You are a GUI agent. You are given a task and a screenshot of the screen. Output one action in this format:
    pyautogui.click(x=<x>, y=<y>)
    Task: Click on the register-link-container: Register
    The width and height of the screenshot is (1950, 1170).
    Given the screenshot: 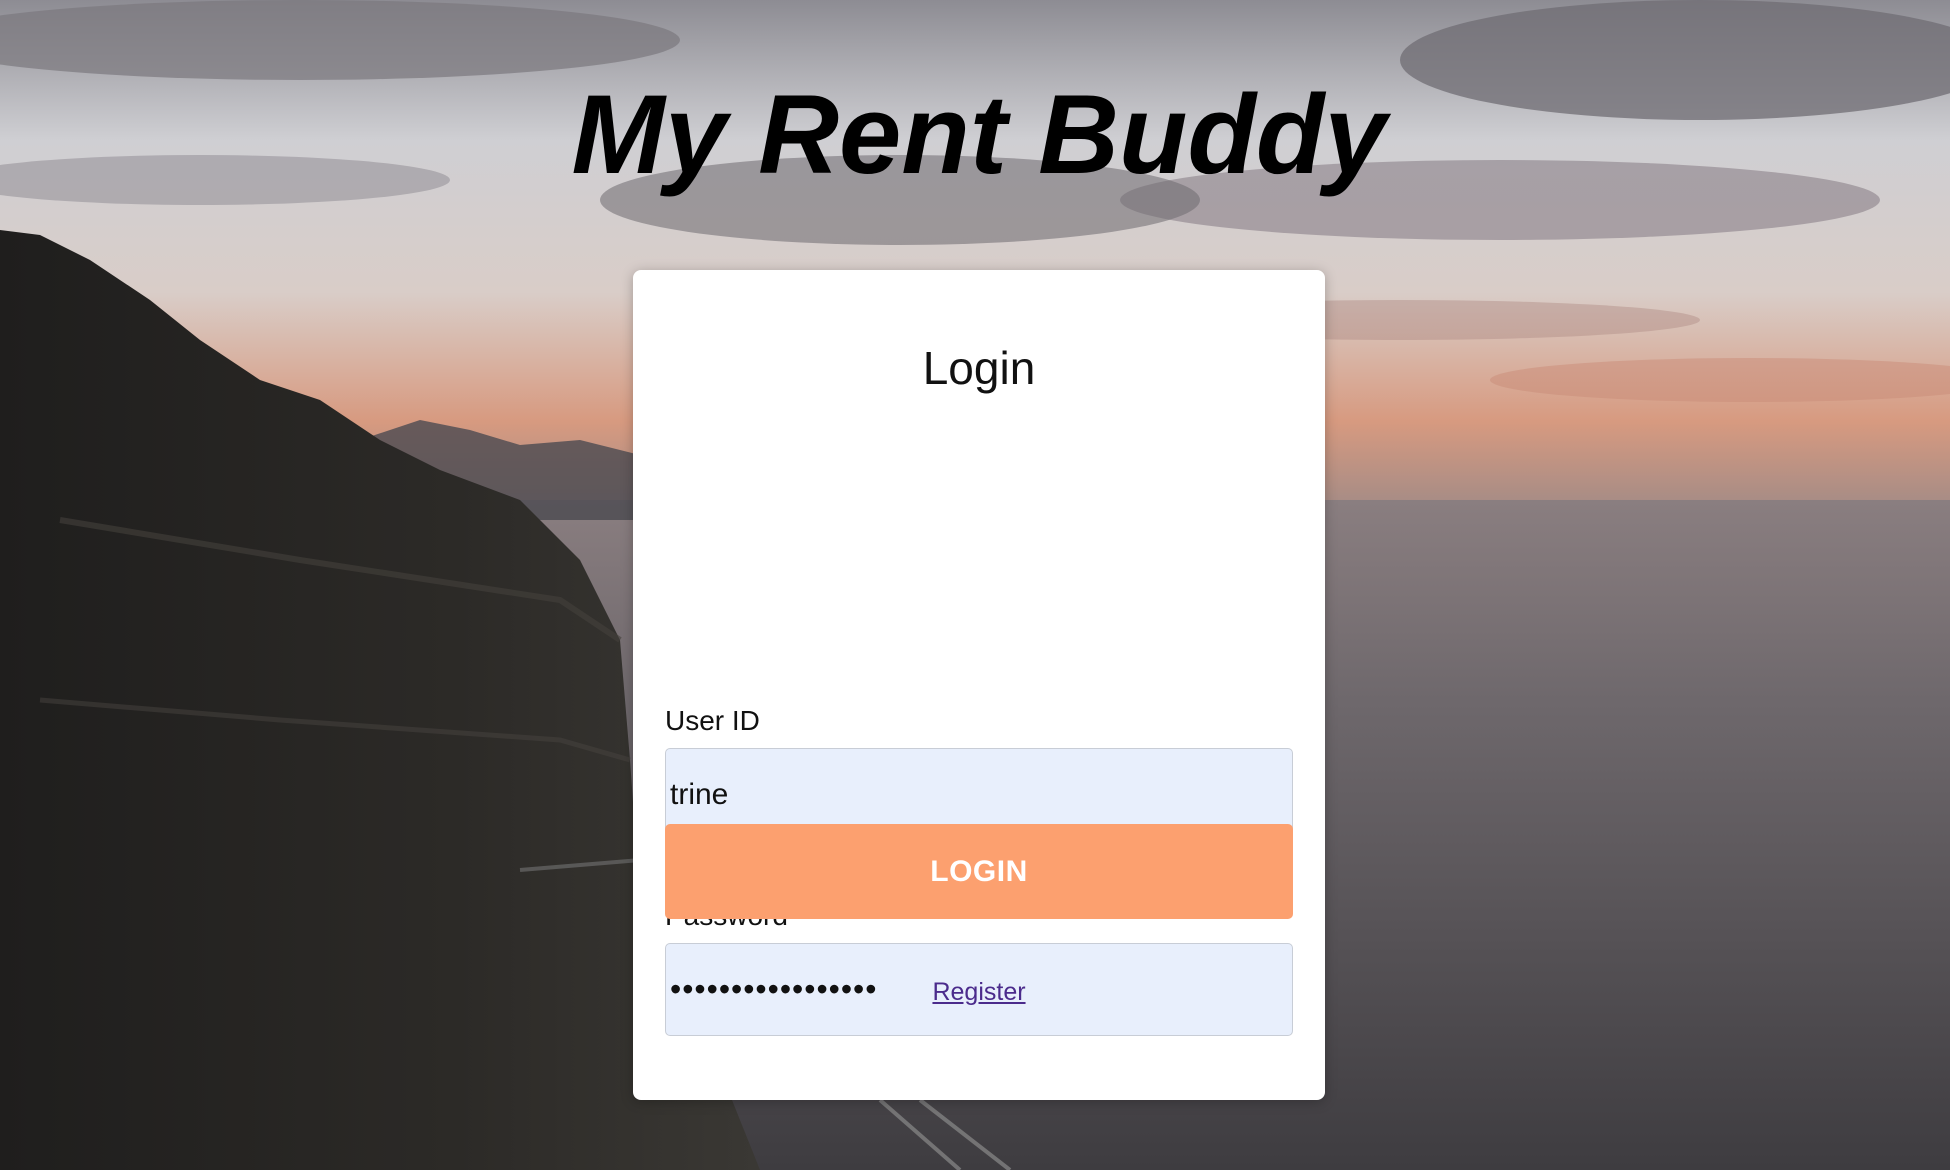 What is the action you would take?
    pyautogui.click(x=979, y=992)
    